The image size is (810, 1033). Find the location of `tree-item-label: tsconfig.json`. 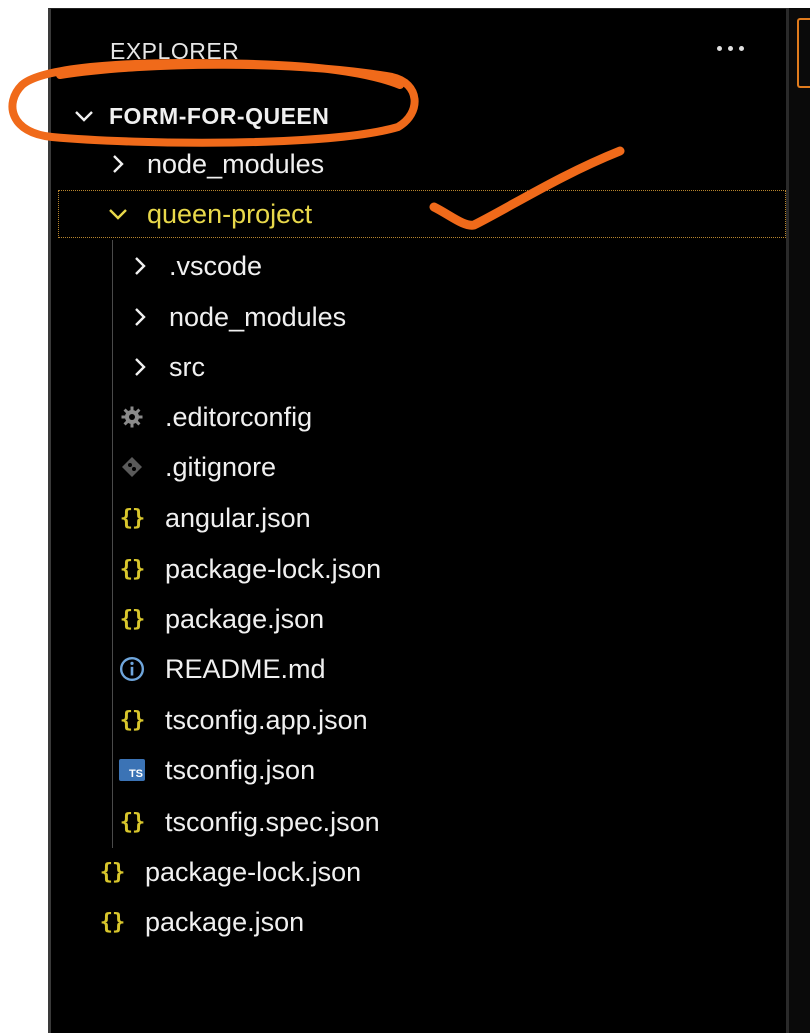

tree-item-label: tsconfig.json is located at coordinates (240, 769).